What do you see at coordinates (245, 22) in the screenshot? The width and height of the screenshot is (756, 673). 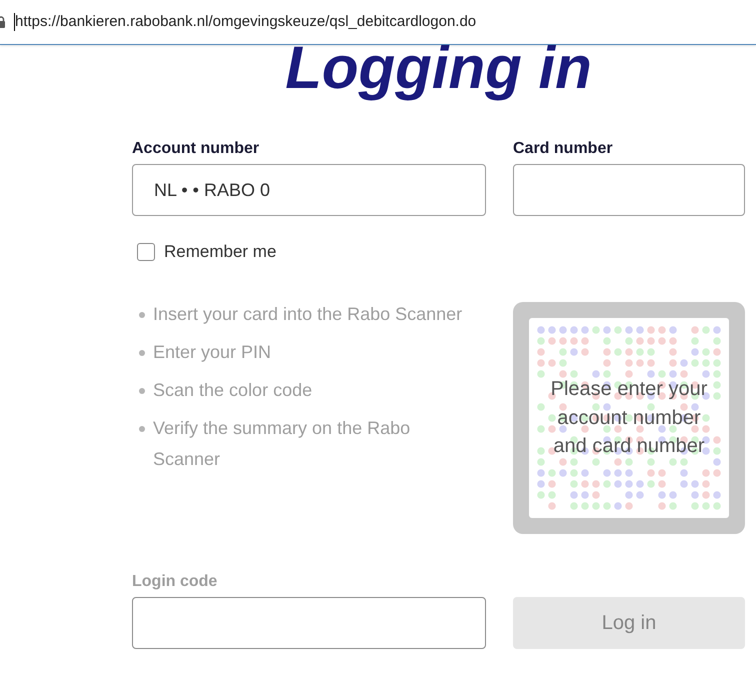 I see `url-text: https://bankieren.rabobank.nl/omgevingskeuze/qsl_debitcardlogon.do` at bounding box center [245, 22].